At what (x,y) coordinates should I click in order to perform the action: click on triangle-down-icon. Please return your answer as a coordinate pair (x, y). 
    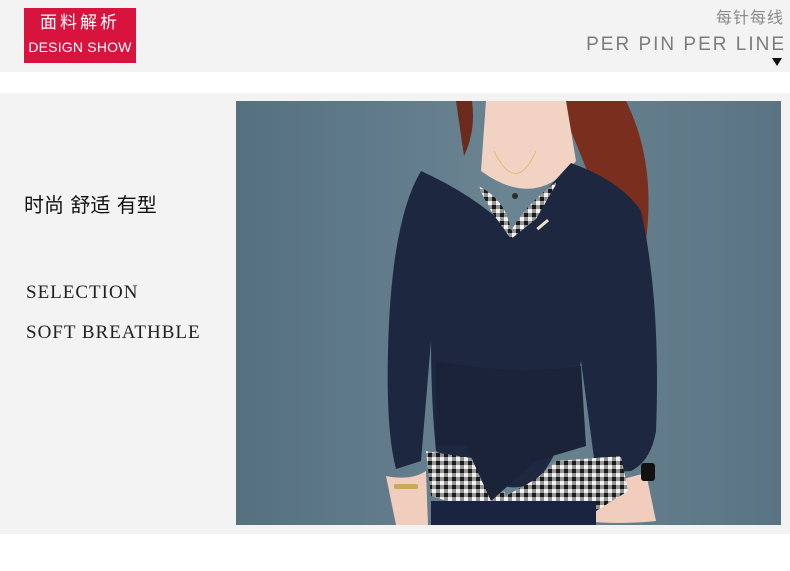
    Looking at the image, I should click on (777, 62).